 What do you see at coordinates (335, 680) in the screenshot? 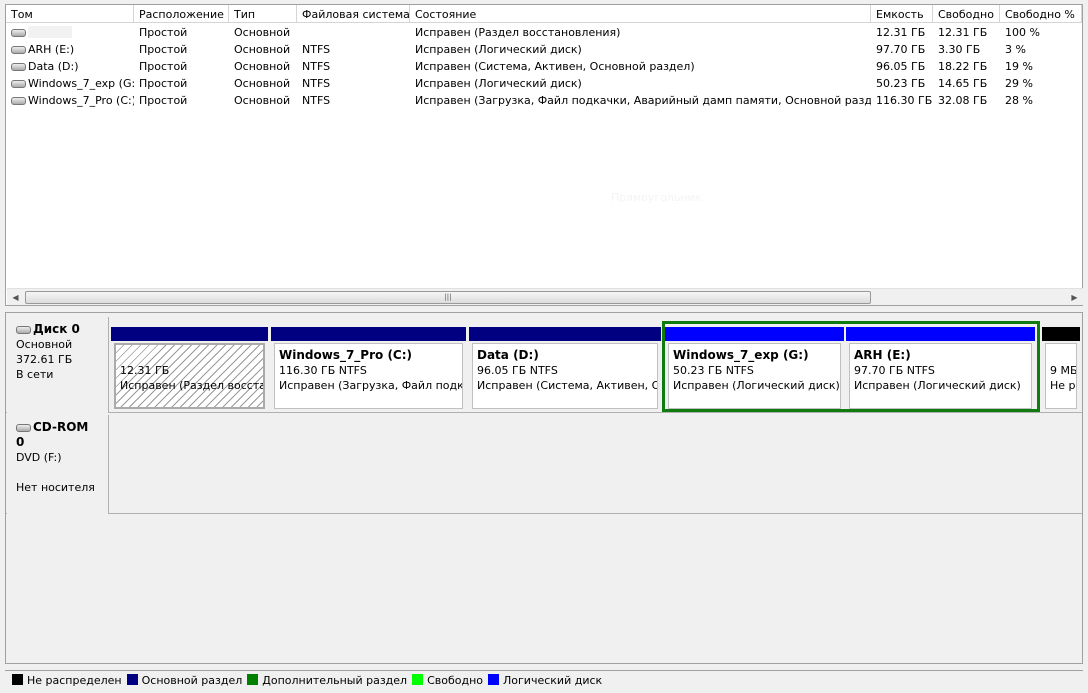
I see `legend-label: Дополнительный раздел` at bounding box center [335, 680].